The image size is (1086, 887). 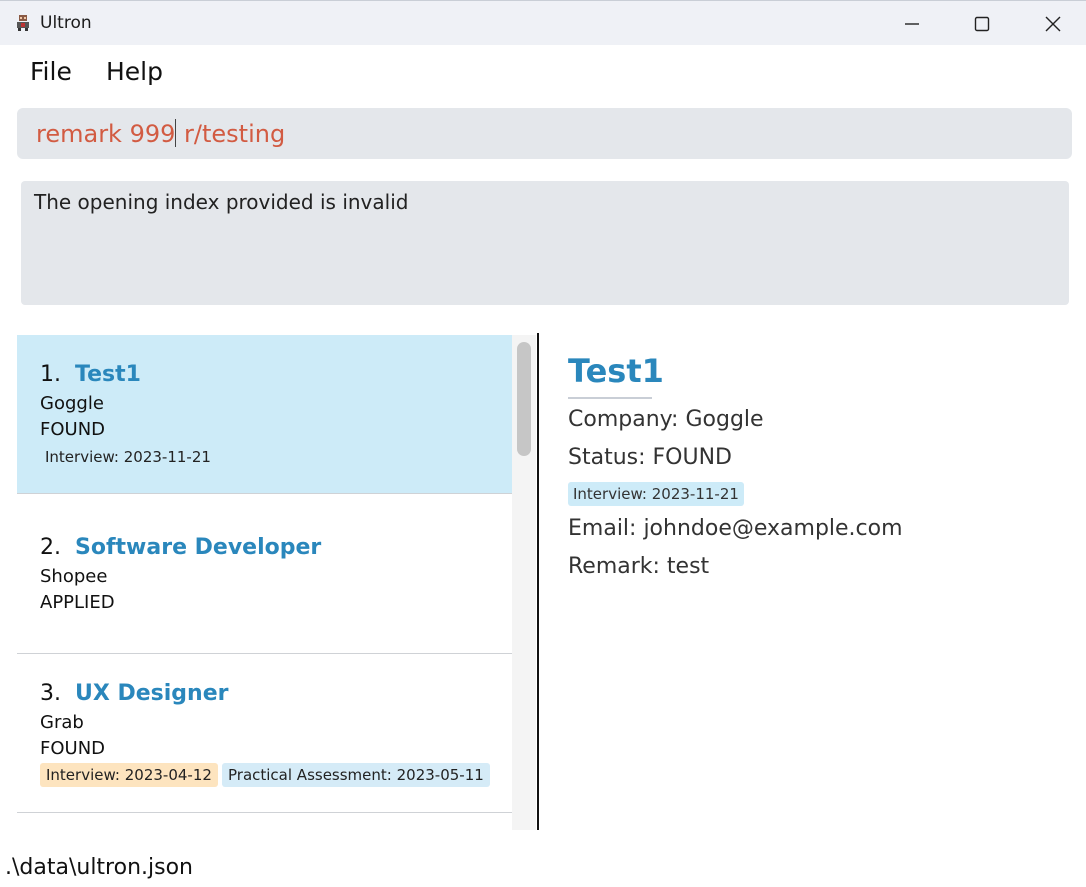 What do you see at coordinates (66, 23) in the screenshot?
I see `window-title: Ultron` at bounding box center [66, 23].